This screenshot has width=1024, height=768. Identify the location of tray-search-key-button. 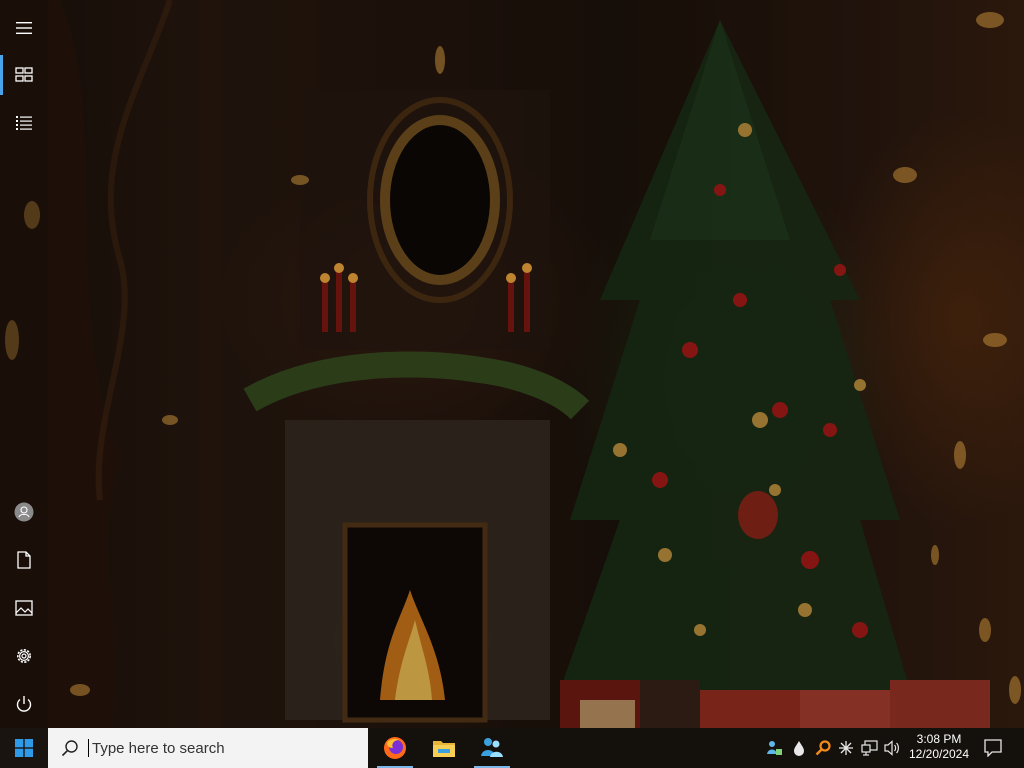
(823, 748).